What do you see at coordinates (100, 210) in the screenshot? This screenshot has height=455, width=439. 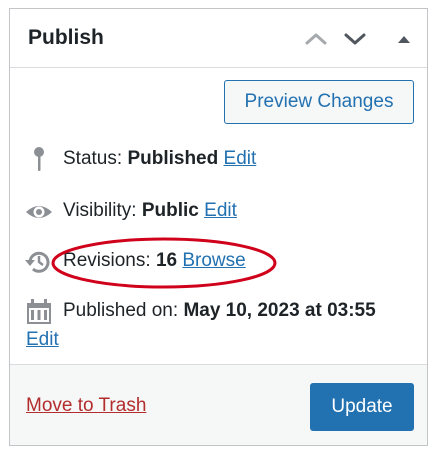 I see `visibility-label: Visibility:` at bounding box center [100, 210].